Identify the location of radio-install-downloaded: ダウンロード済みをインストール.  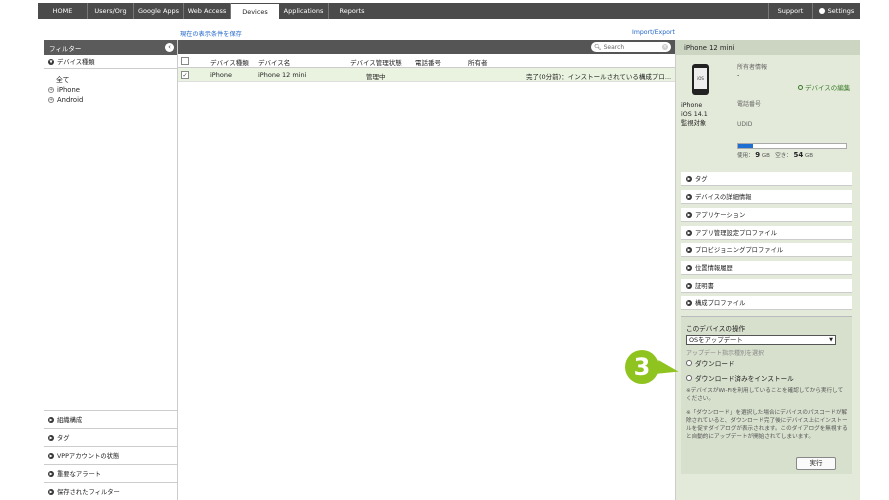
(740, 378).